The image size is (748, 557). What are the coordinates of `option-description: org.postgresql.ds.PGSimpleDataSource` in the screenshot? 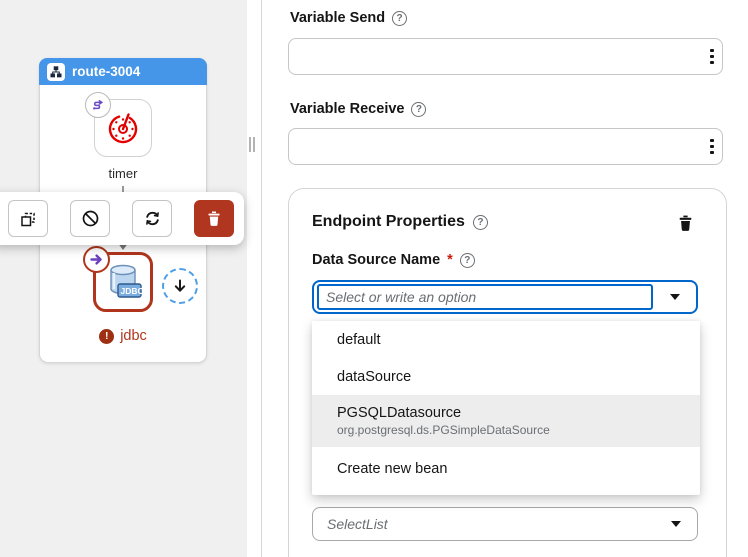 It's located at (443, 430).